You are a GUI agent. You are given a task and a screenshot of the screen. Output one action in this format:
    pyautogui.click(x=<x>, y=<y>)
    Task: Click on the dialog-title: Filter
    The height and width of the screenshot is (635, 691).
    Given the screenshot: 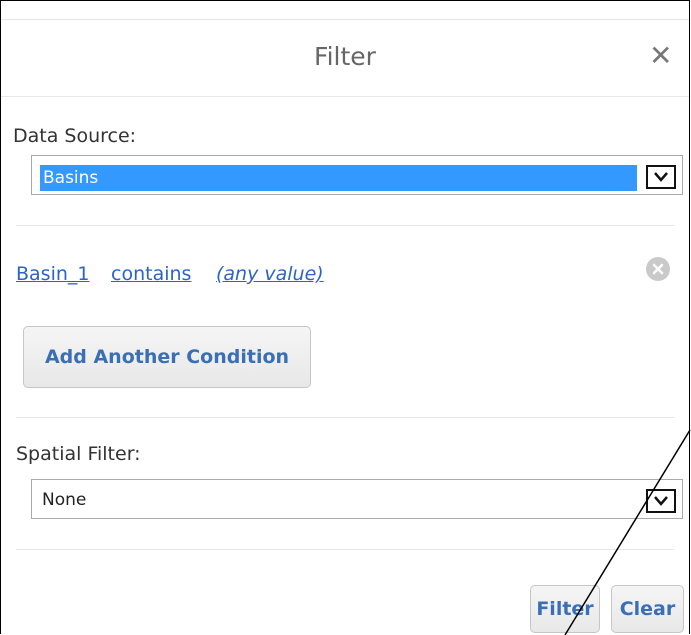 What is the action you would take?
    pyautogui.click(x=345, y=56)
    